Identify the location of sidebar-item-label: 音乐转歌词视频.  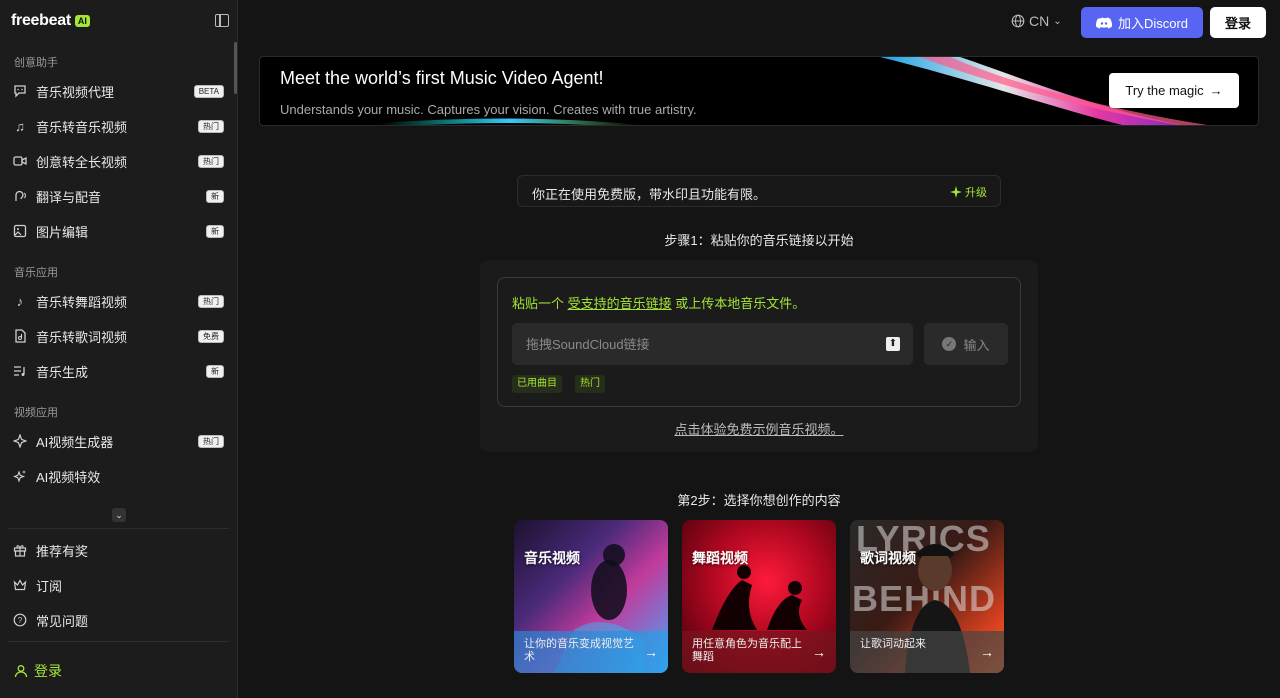
(82, 337).